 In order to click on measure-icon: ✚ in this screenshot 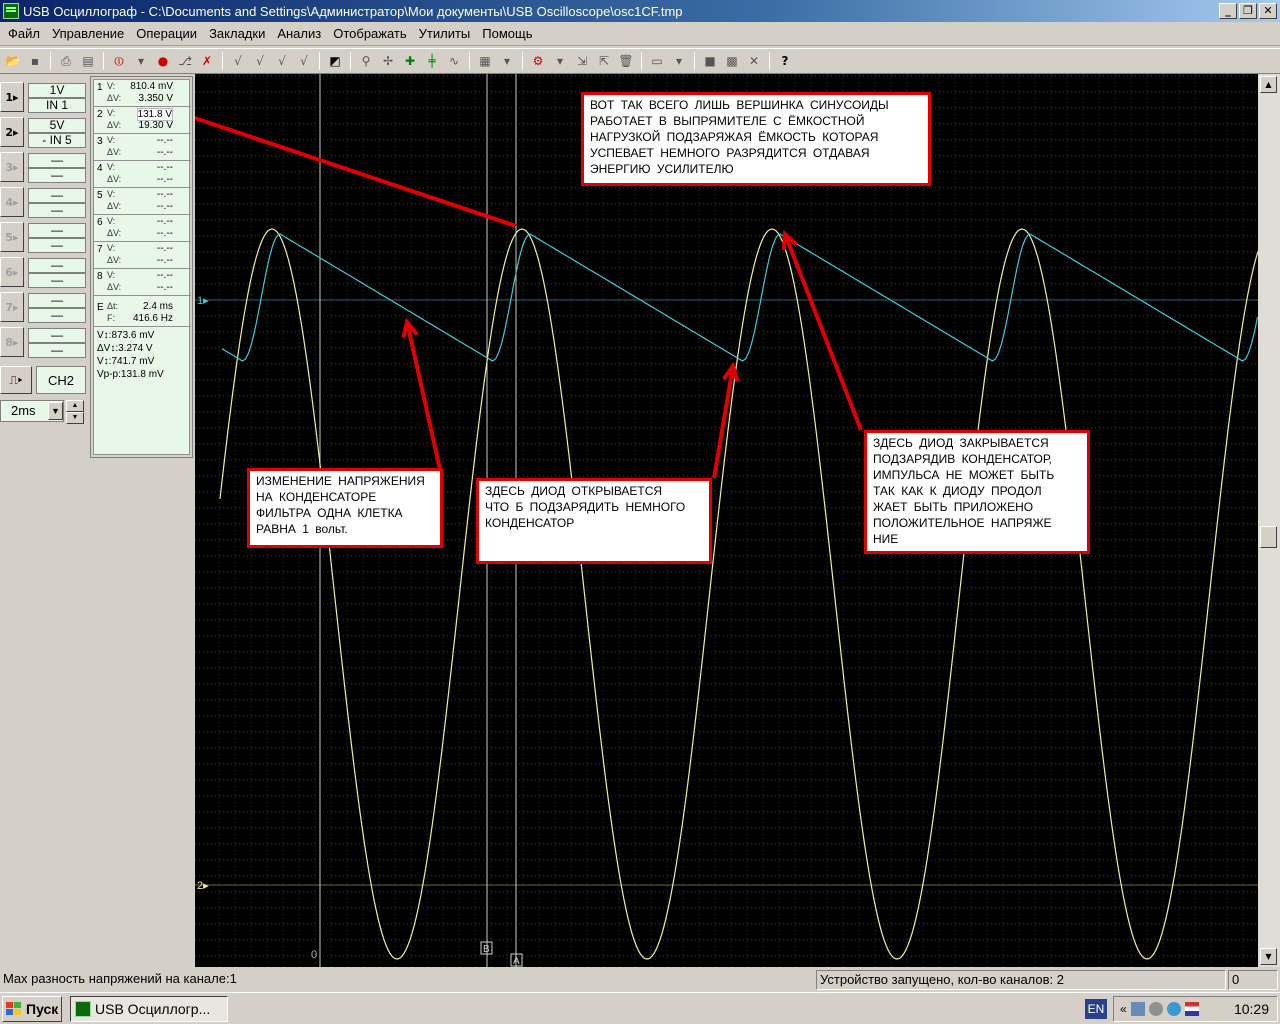, I will do `click(410, 61)`.